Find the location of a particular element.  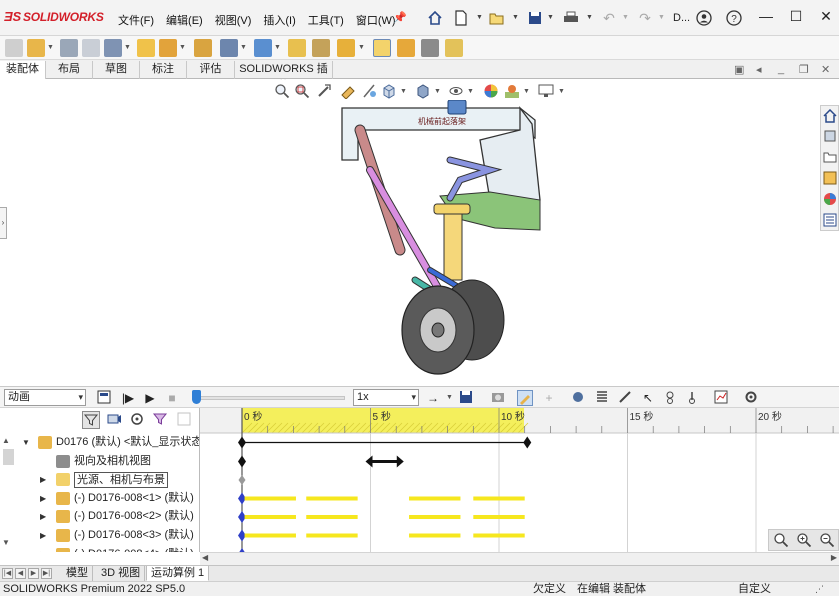

new-motion-study-icon is located at coordinates (297, 48).